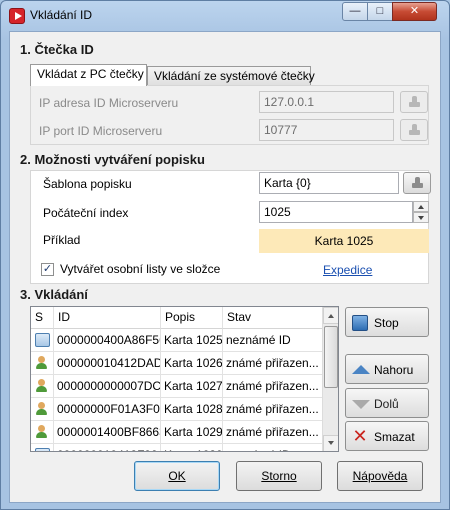 This screenshot has width=450, height=510. Describe the element at coordinates (107, 386) in the screenshot. I see `row-id: 0000000000007DC9` at that location.